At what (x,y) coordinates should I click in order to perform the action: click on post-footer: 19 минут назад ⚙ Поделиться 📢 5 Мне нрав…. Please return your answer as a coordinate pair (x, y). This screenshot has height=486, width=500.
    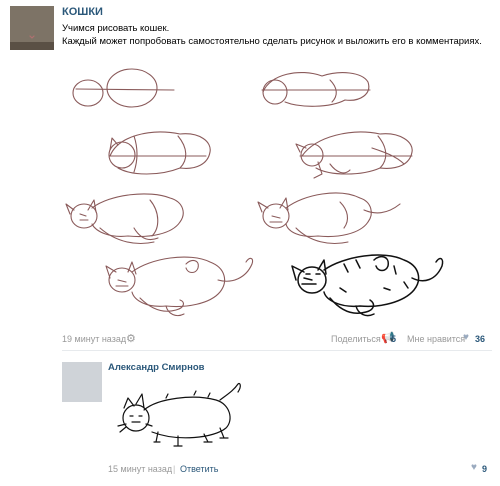
    Looking at the image, I should click on (250, 340).